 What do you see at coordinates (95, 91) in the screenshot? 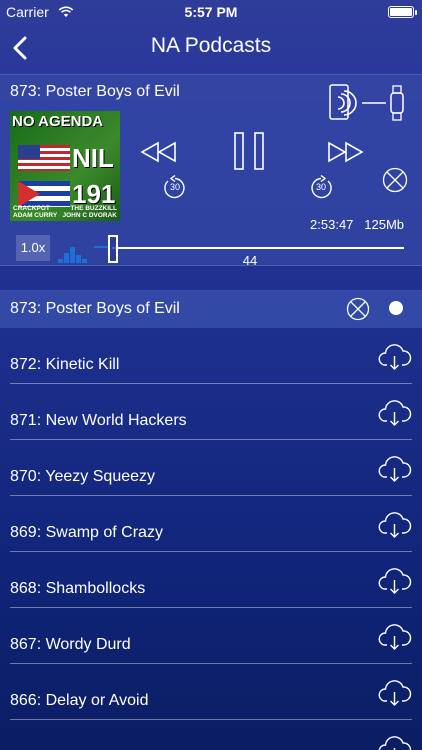
I see `now-playing-title: 873: Poster Boys of Evil` at bounding box center [95, 91].